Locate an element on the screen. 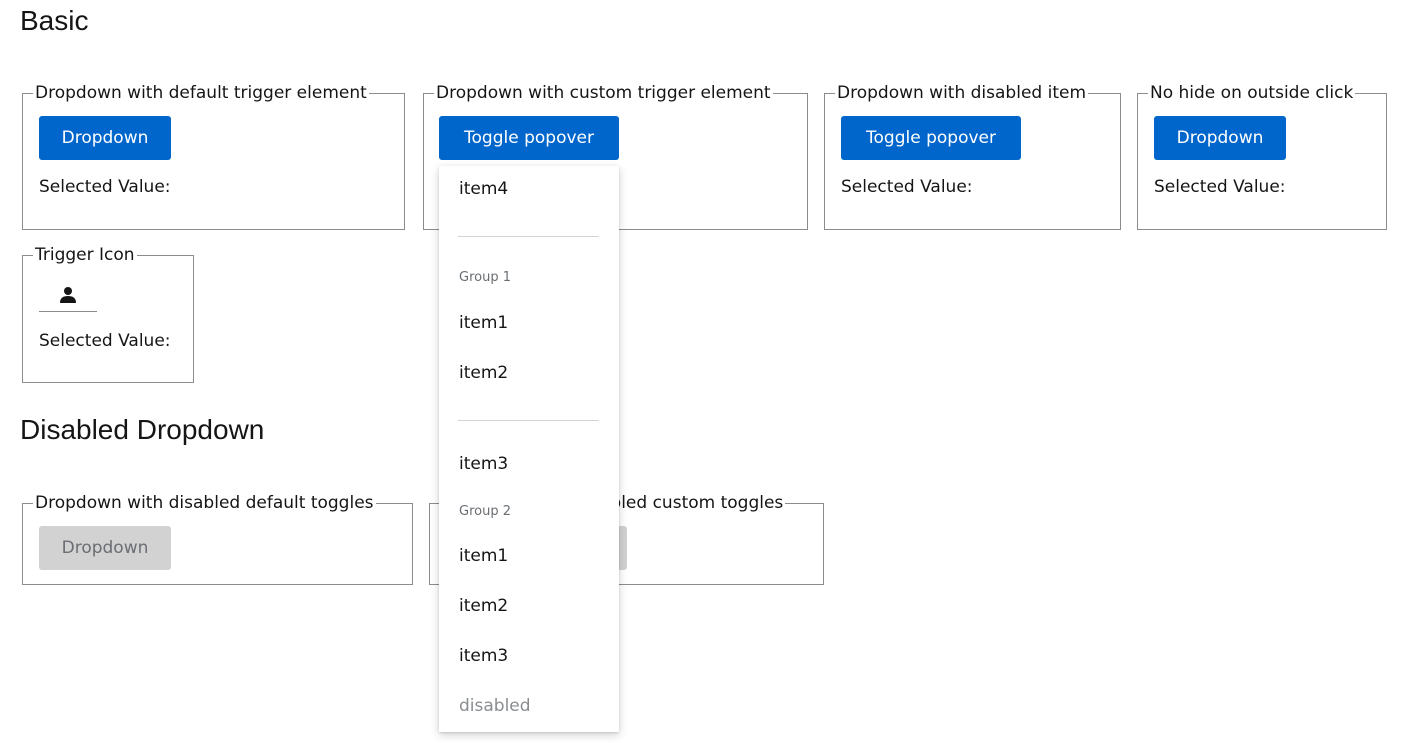  legend-disabled-custom-toggles-text: abled custom toggles is located at coordinates (692, 503).